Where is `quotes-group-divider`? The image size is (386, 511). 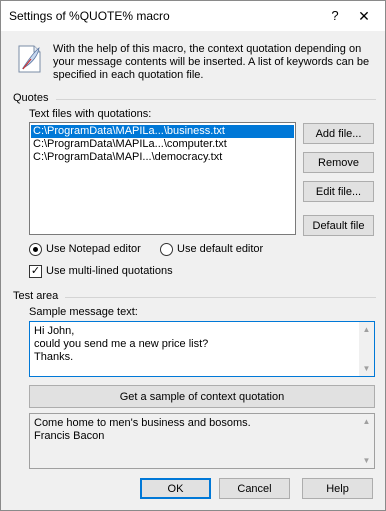 quotes-group-divider is located at coordinates (216, 99).